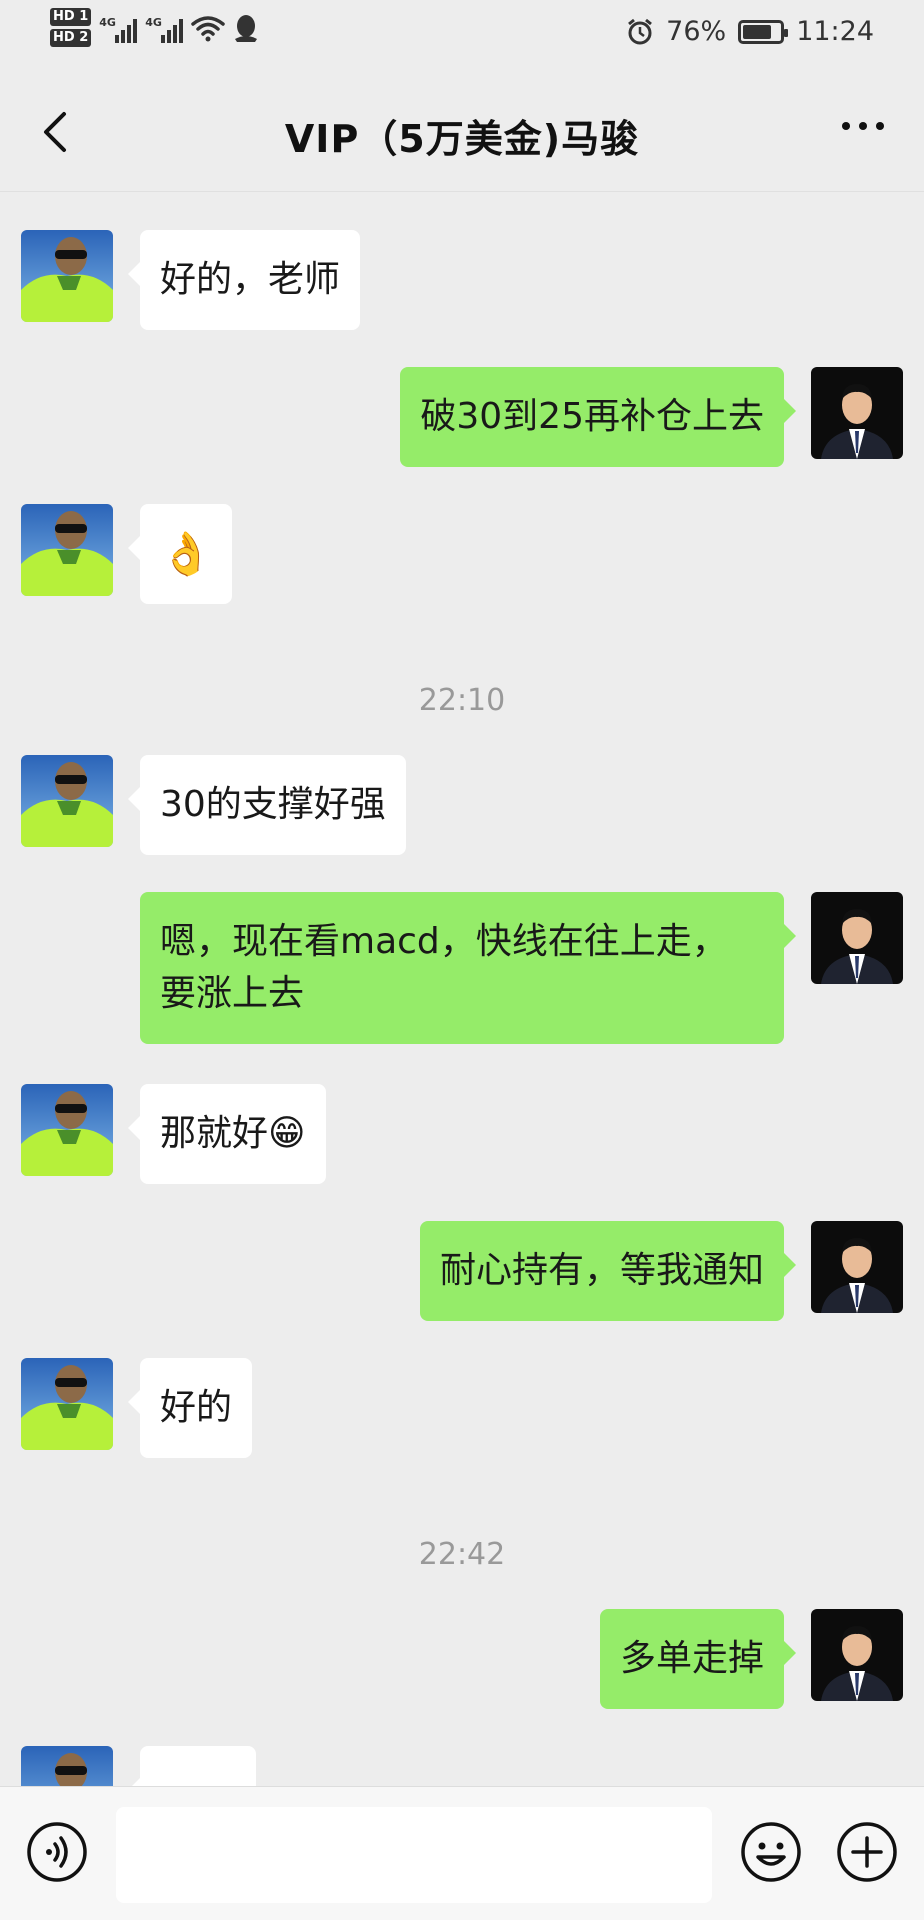 The width and height of the screenshot is (924, 1920). I want to click on clock: 11:24, so click(835, 31).